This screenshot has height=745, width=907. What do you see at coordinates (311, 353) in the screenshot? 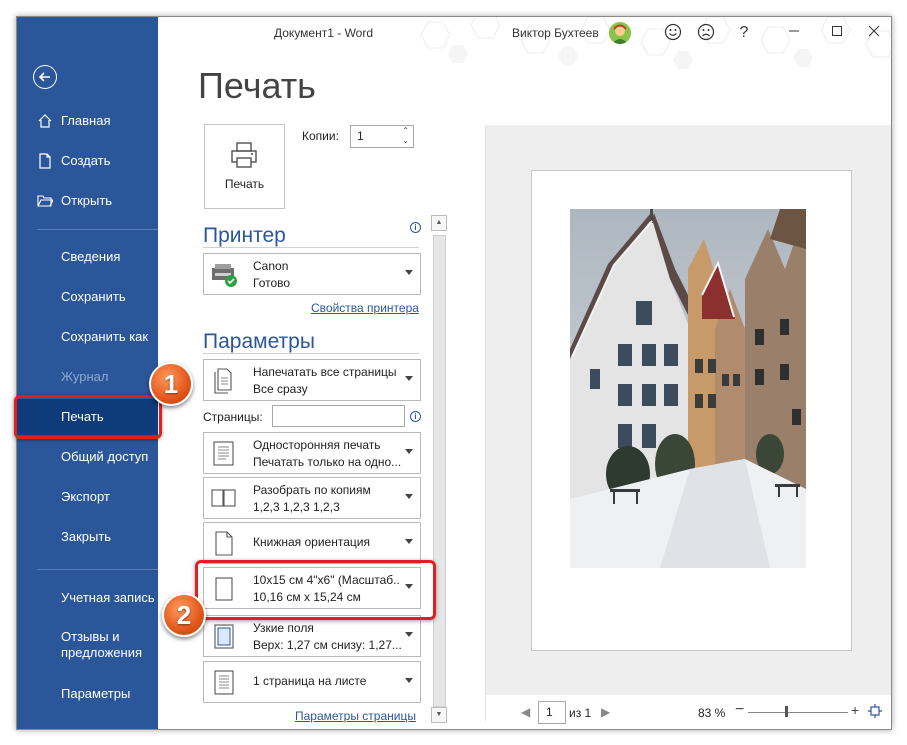
I see `settings-header-rule` at bounding box center [311, 353].